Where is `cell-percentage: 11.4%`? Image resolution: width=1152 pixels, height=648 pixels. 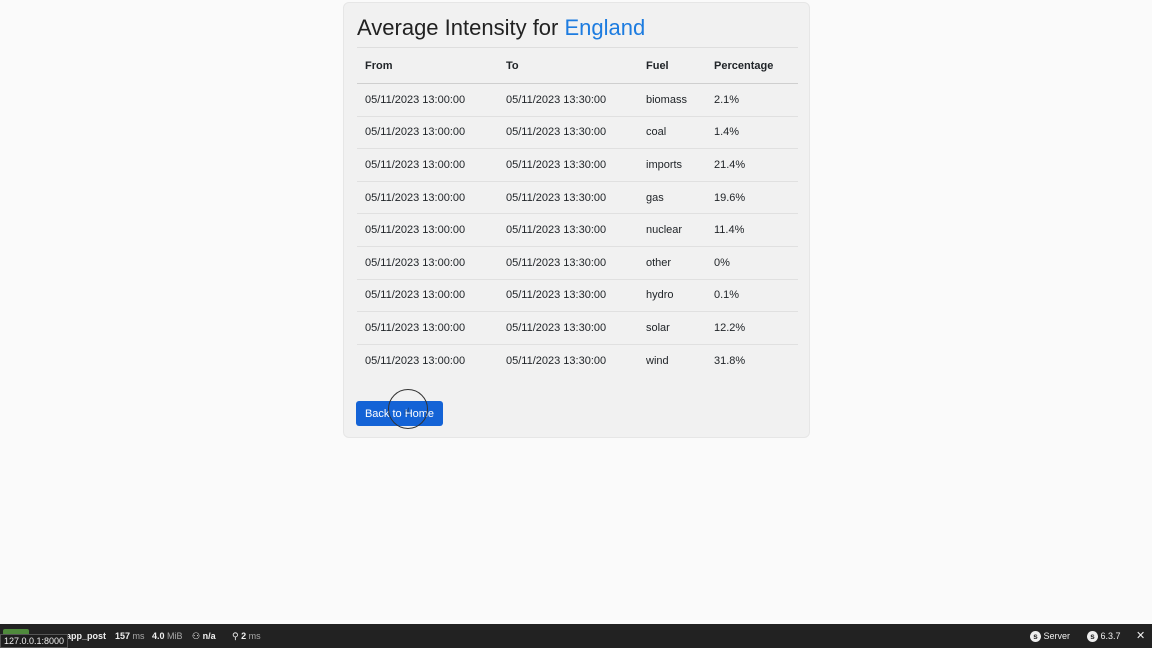 cell-percentage: 11.4% is located at coordinates (729, 230).